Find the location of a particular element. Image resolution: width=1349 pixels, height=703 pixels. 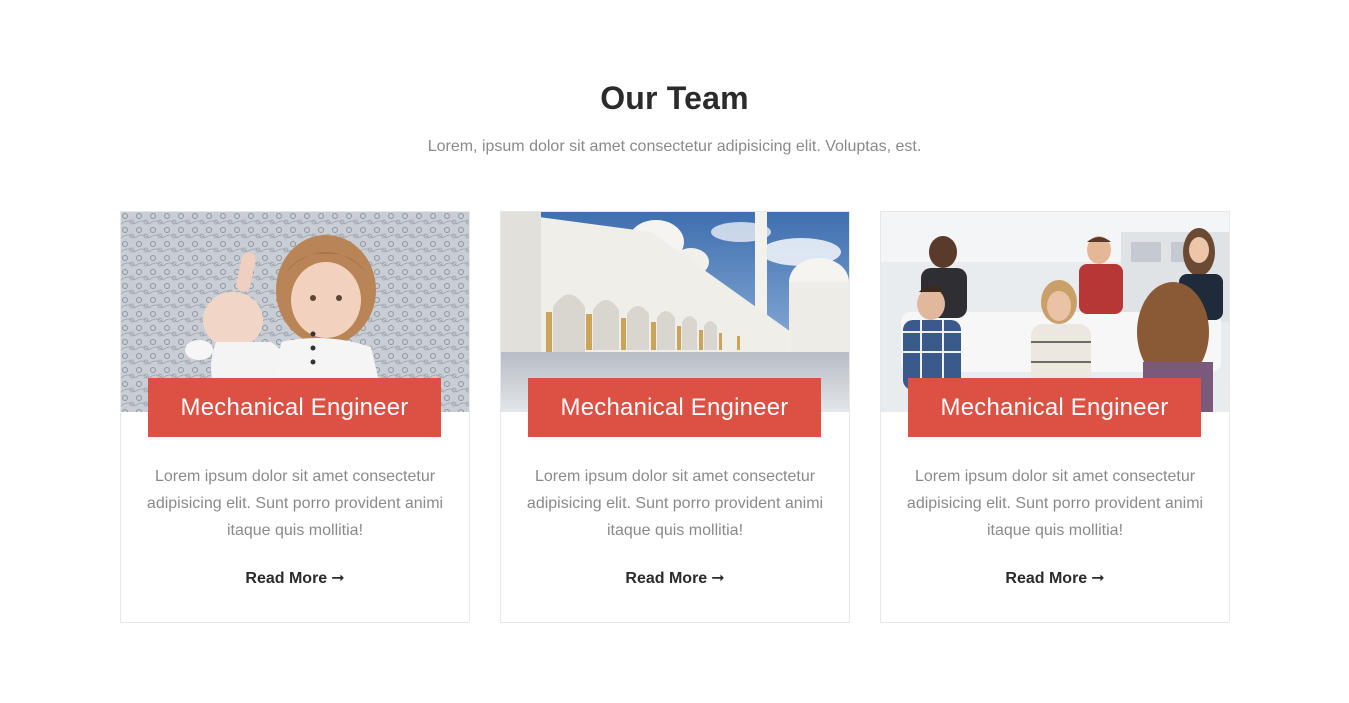

section-title: Our Team is located at coordinates (674, 98).